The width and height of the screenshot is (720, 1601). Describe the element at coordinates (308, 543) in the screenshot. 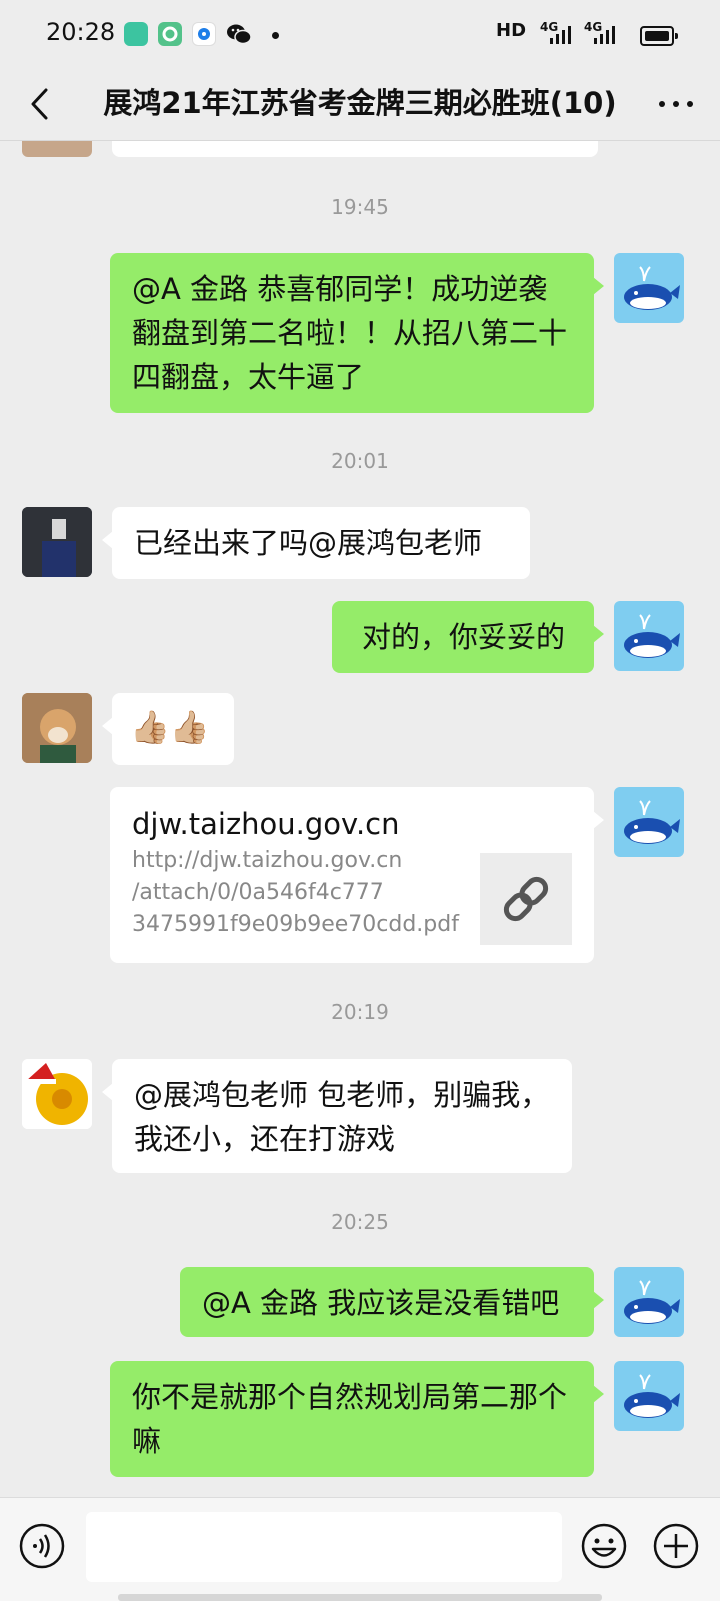

I see `message-text: 已经出来了吗@展鸿包老师` at that location.